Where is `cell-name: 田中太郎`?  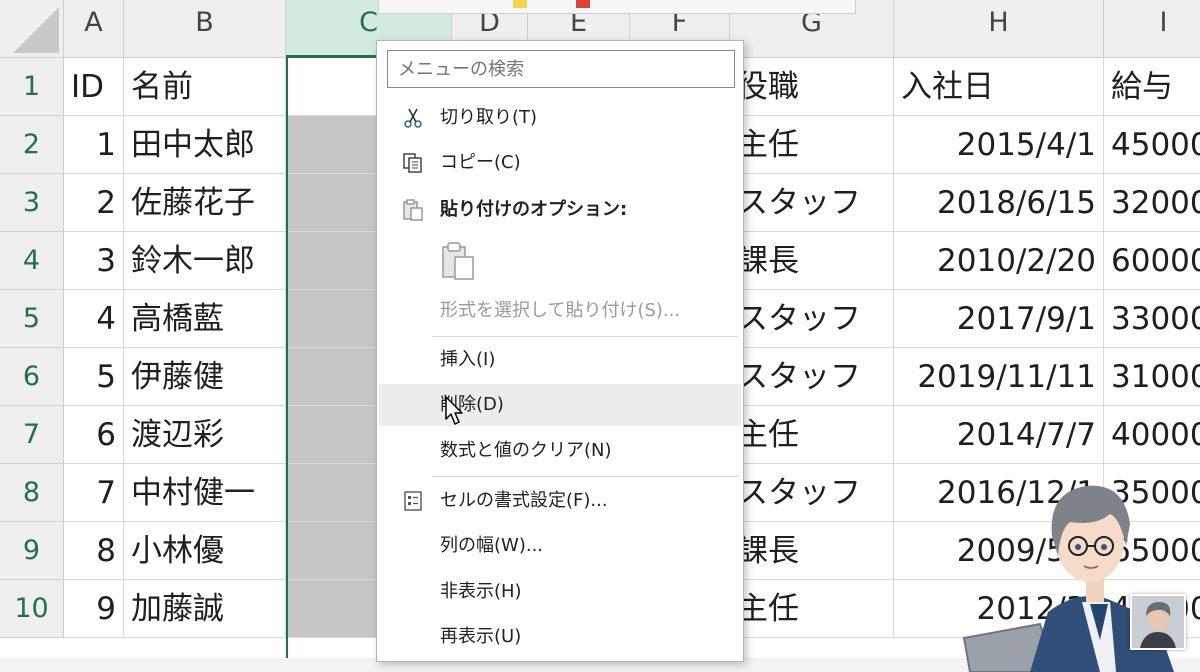 cell-name: 田中太郎 is located at coordinates (205, 145).